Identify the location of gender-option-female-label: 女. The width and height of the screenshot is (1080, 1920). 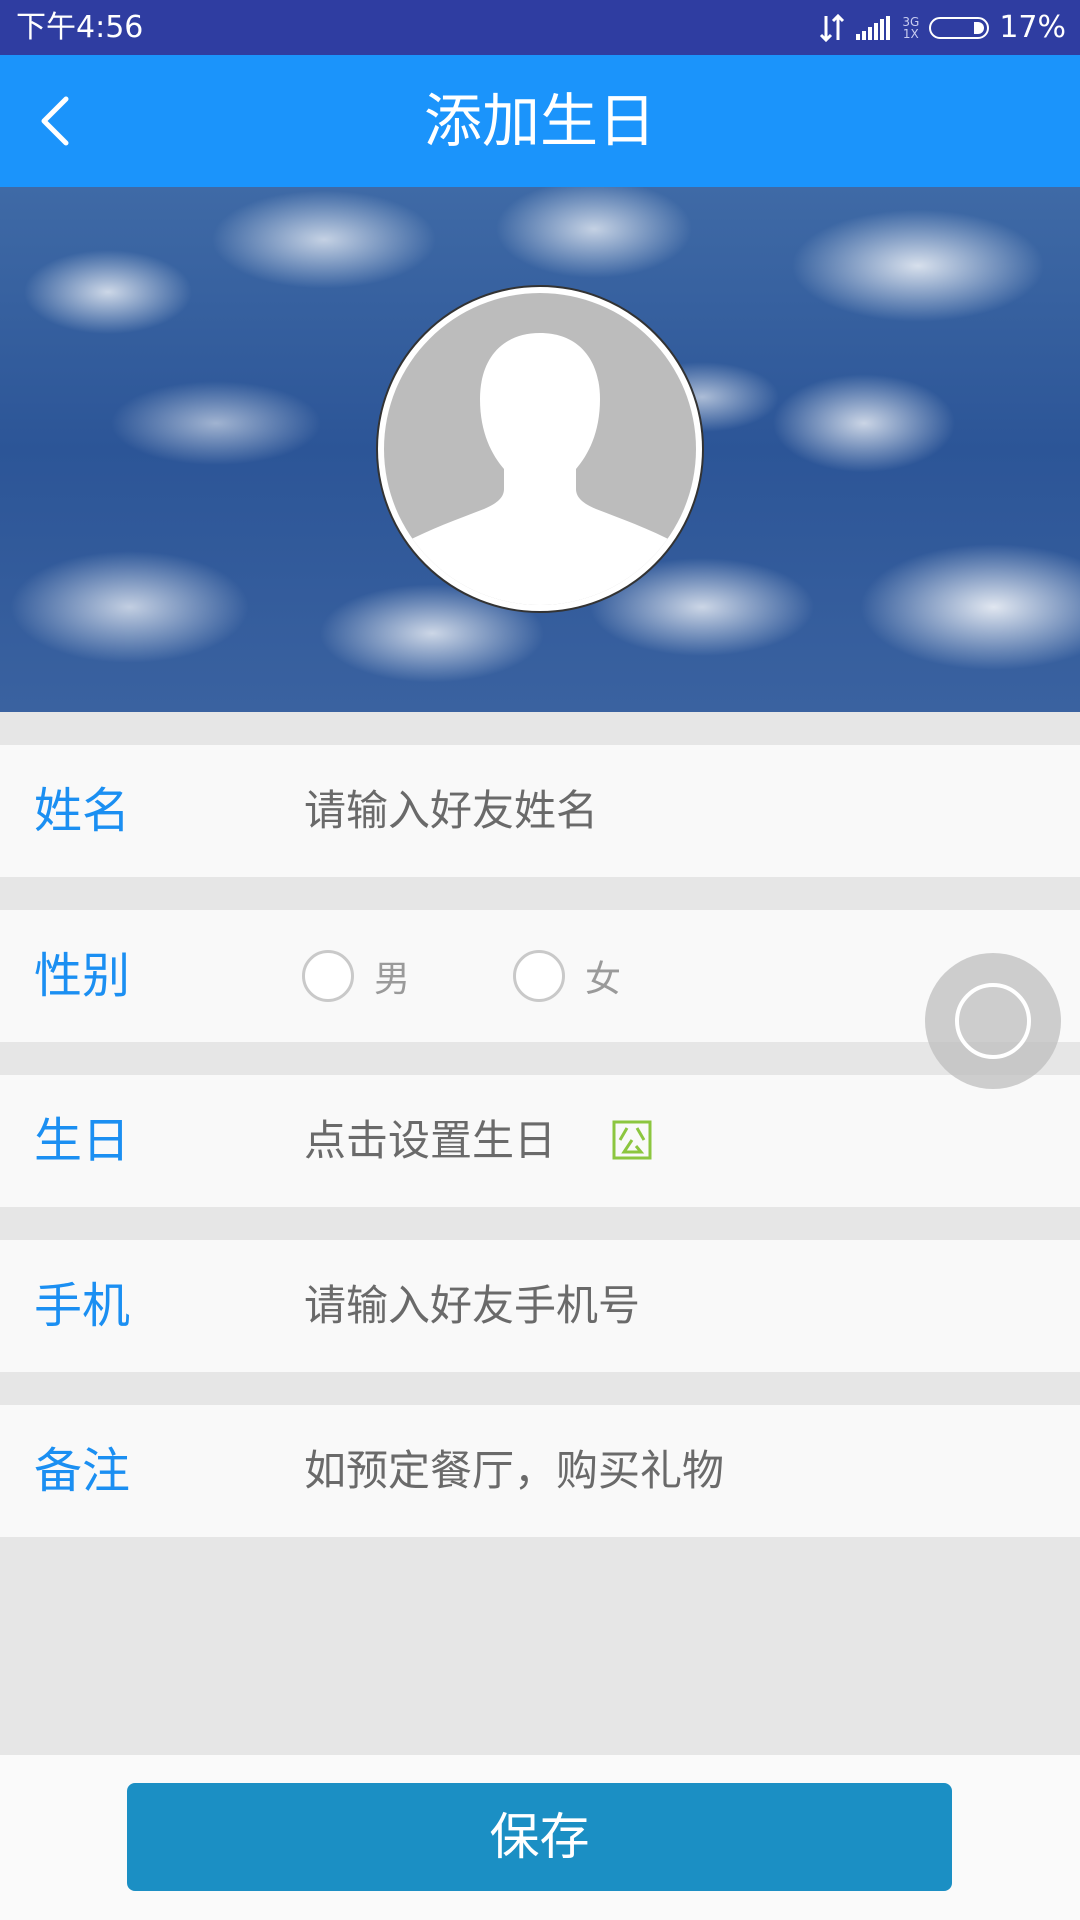
(603, 979).